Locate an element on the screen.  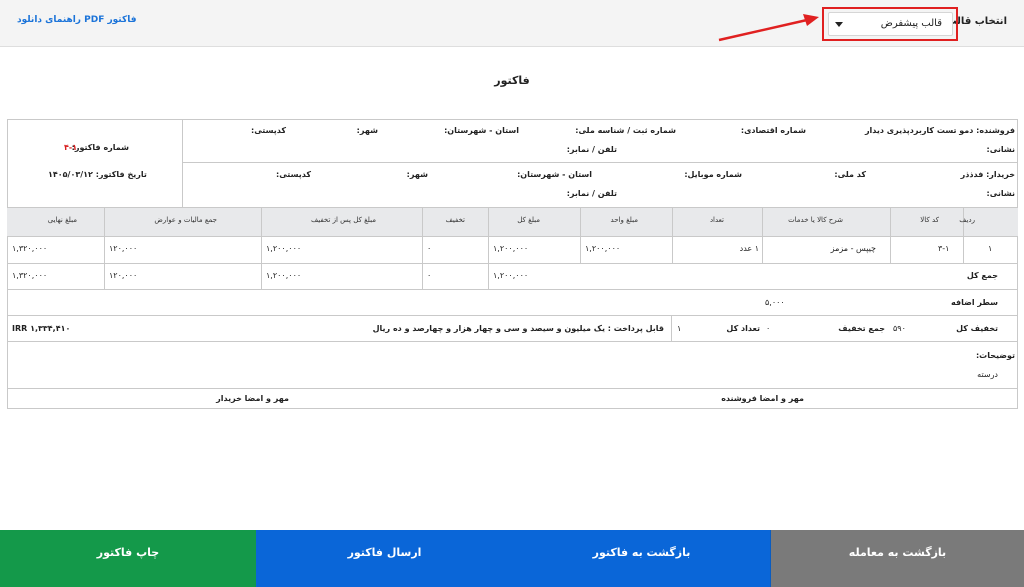
col-total: مبلغ کل is located at coordinates (528, 220).